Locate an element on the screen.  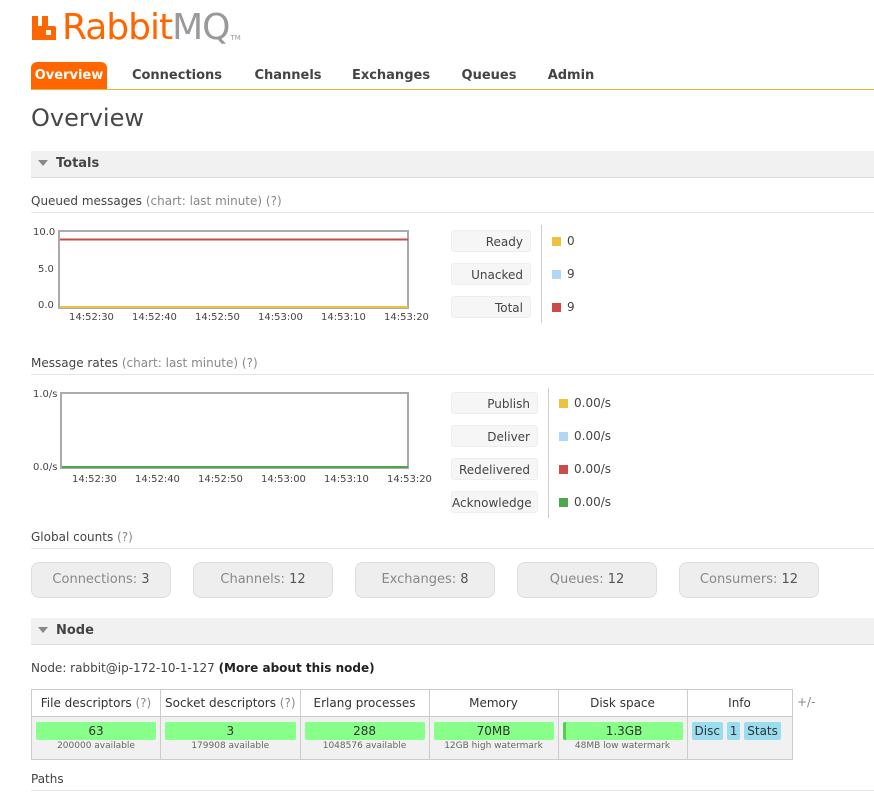
tab-overview: Overview is located at coordinates (69, 75).